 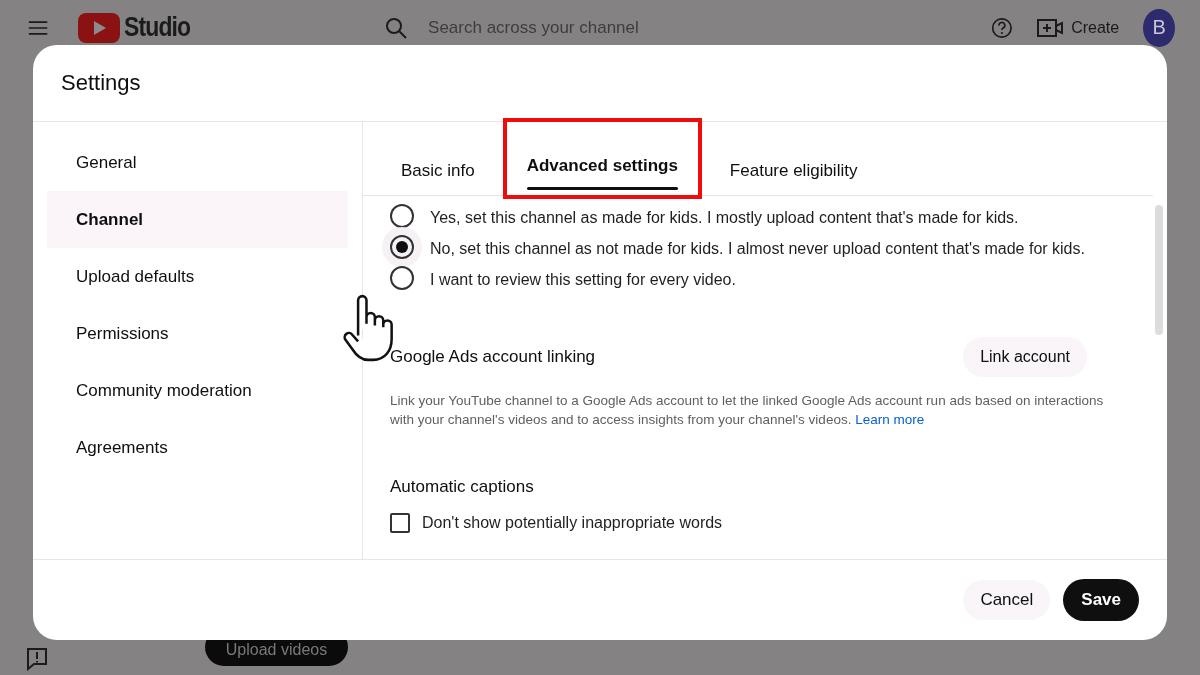 I want to click on feedback-icon, so click(x=37, y=659).